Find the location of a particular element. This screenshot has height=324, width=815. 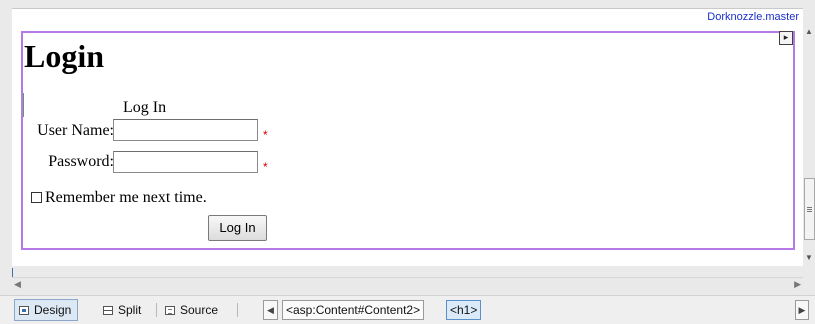

tab-split: Split is located at coordinates (123, 310).